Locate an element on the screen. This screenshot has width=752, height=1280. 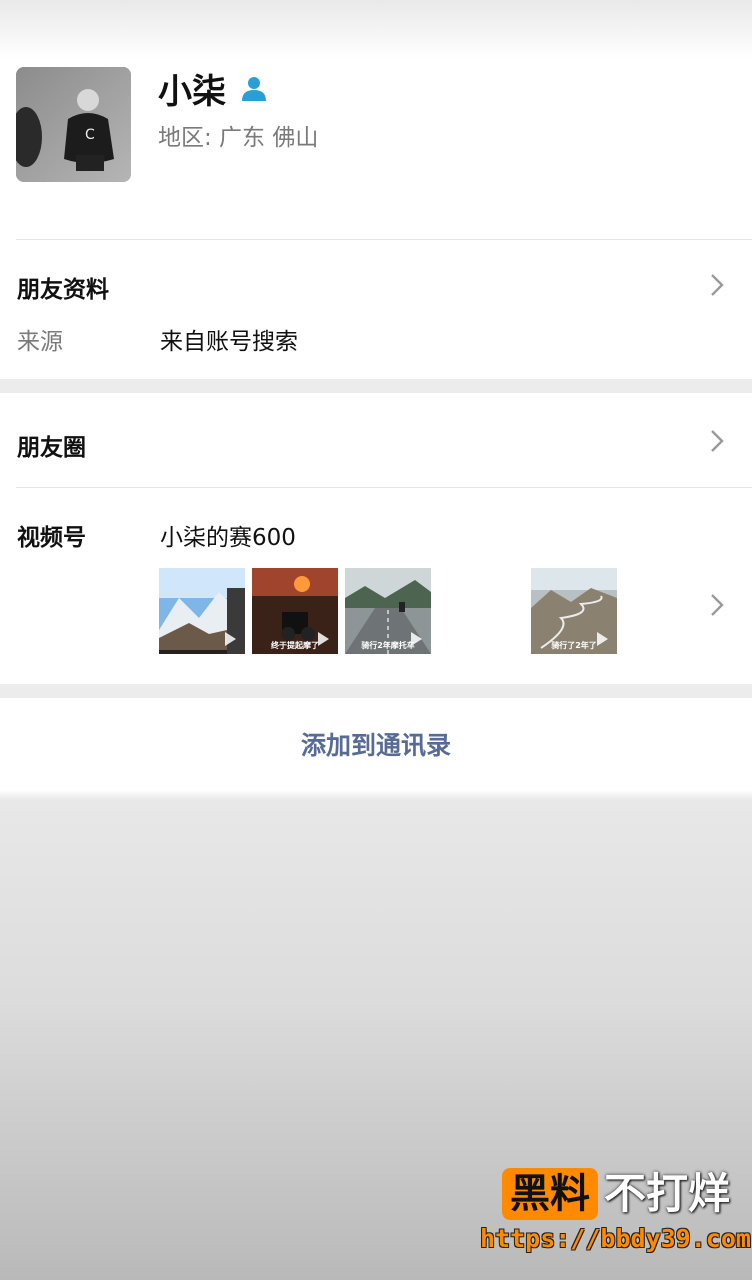
moments-title: 朋友圈 is located at coordinates (51, 448).